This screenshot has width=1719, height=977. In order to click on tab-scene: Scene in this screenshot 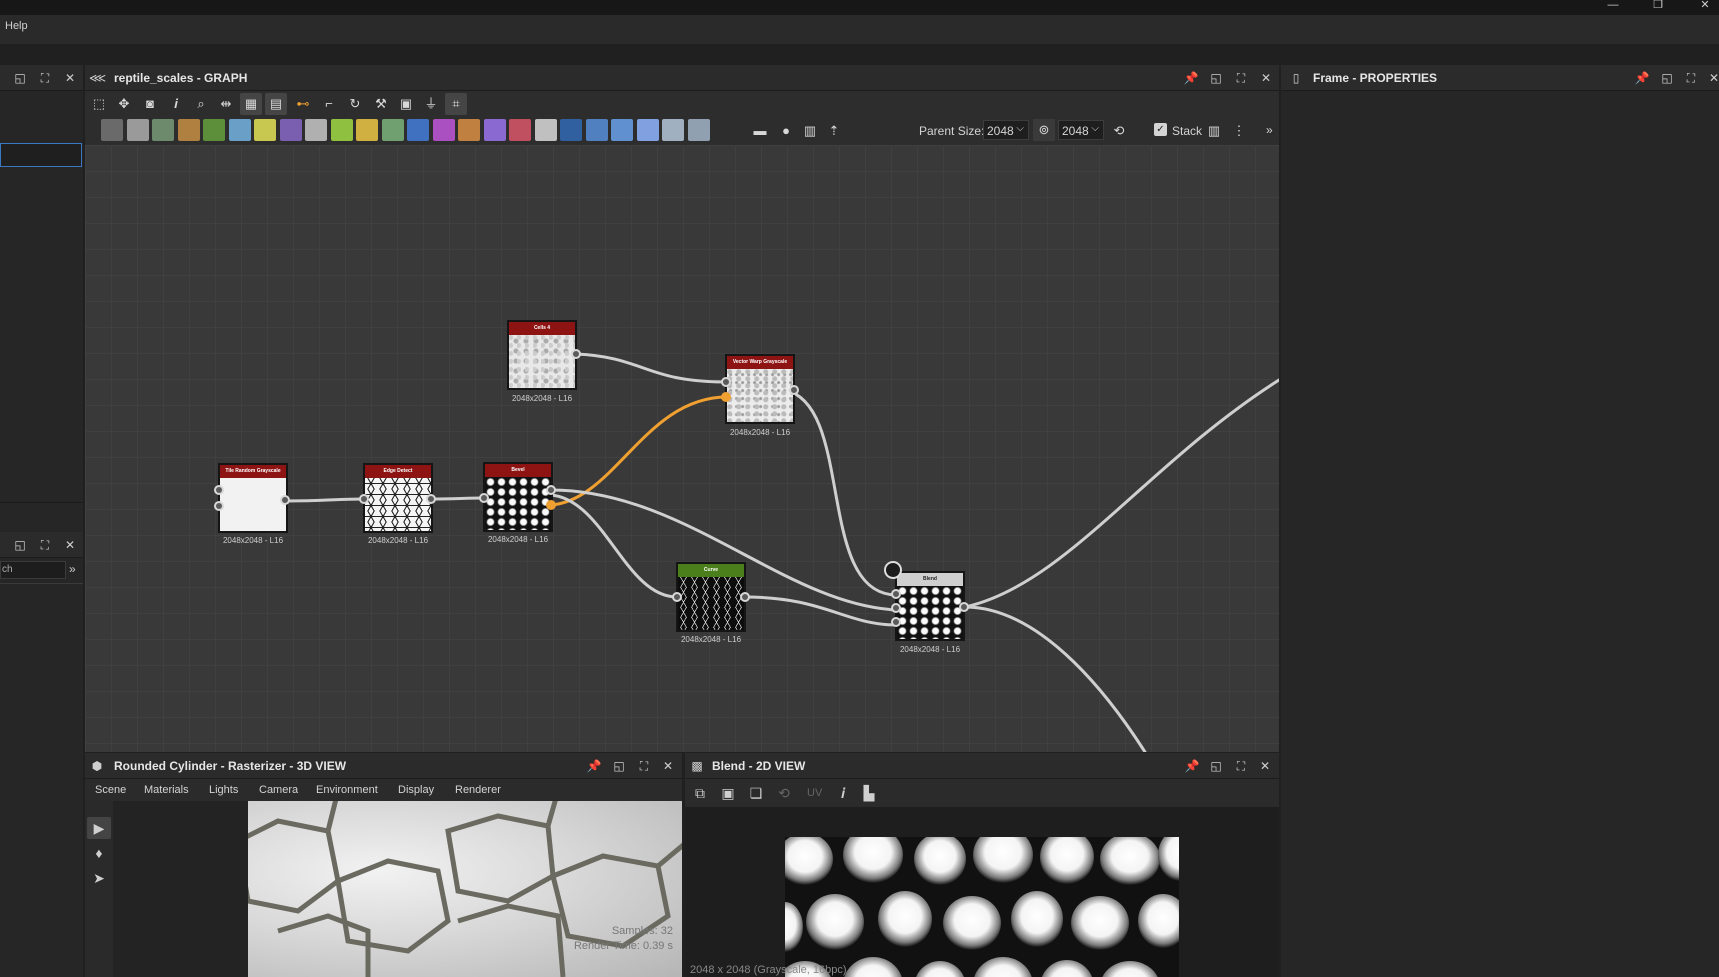, I will do `click(110, 790)`.